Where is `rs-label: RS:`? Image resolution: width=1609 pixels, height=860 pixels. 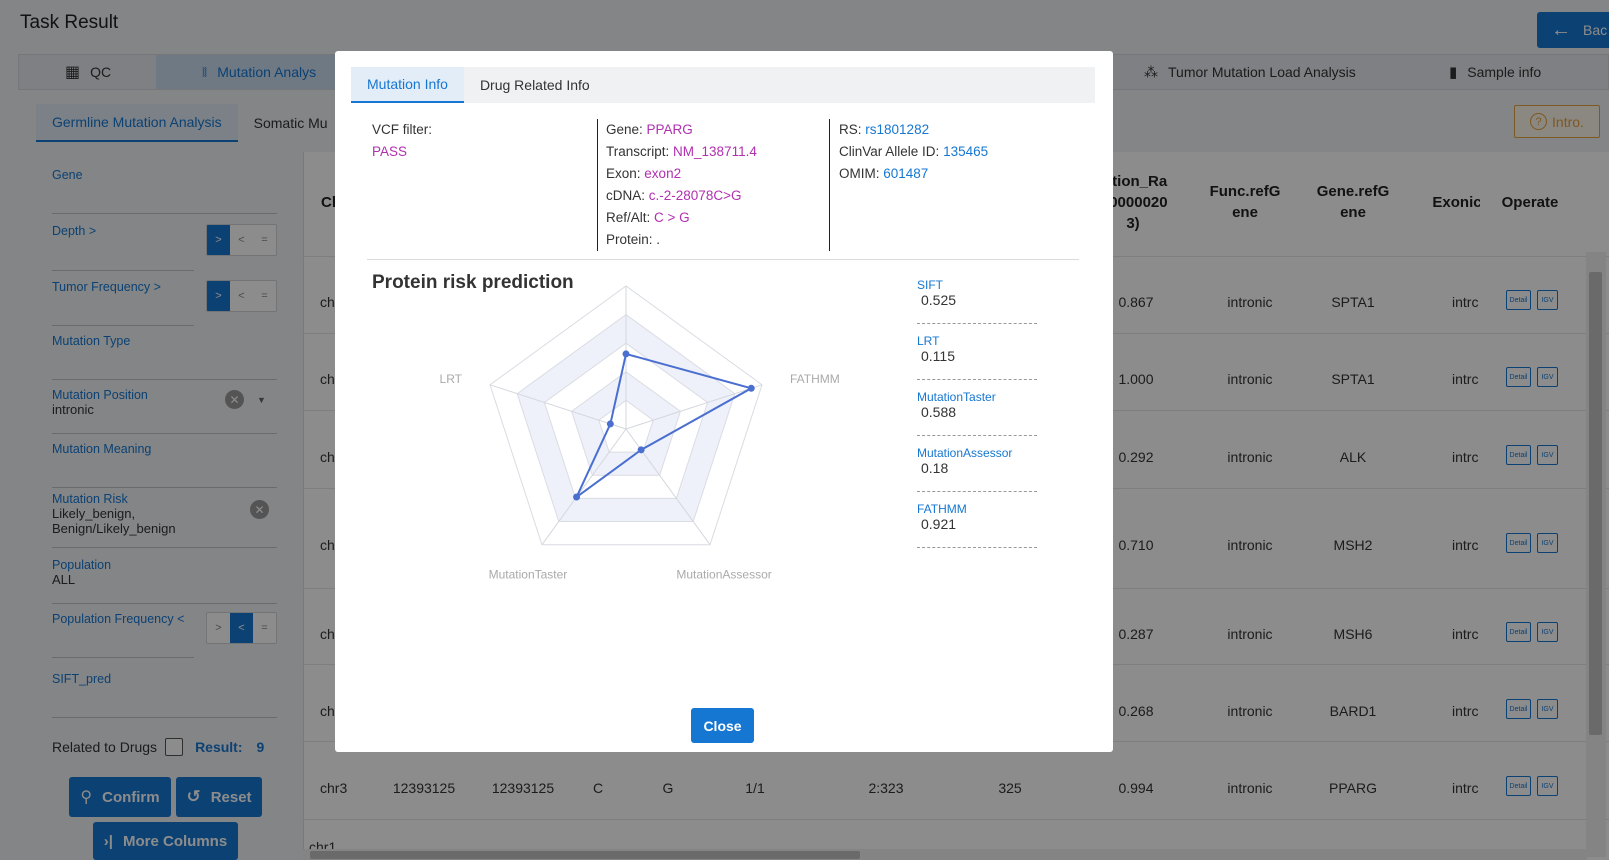 rs-label: RS: is located at coordinates (850, 129).